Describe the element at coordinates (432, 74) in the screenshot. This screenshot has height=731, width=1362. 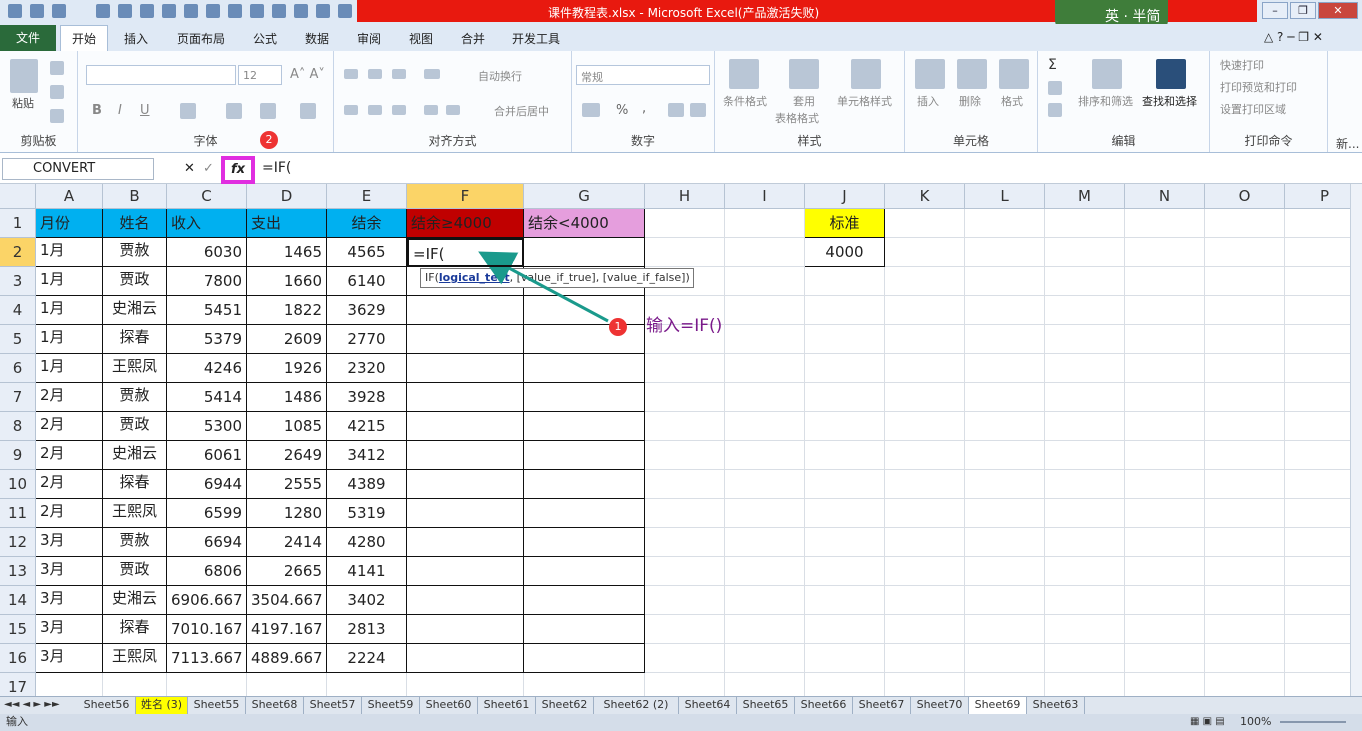
I see `orientation-icon` at that location.